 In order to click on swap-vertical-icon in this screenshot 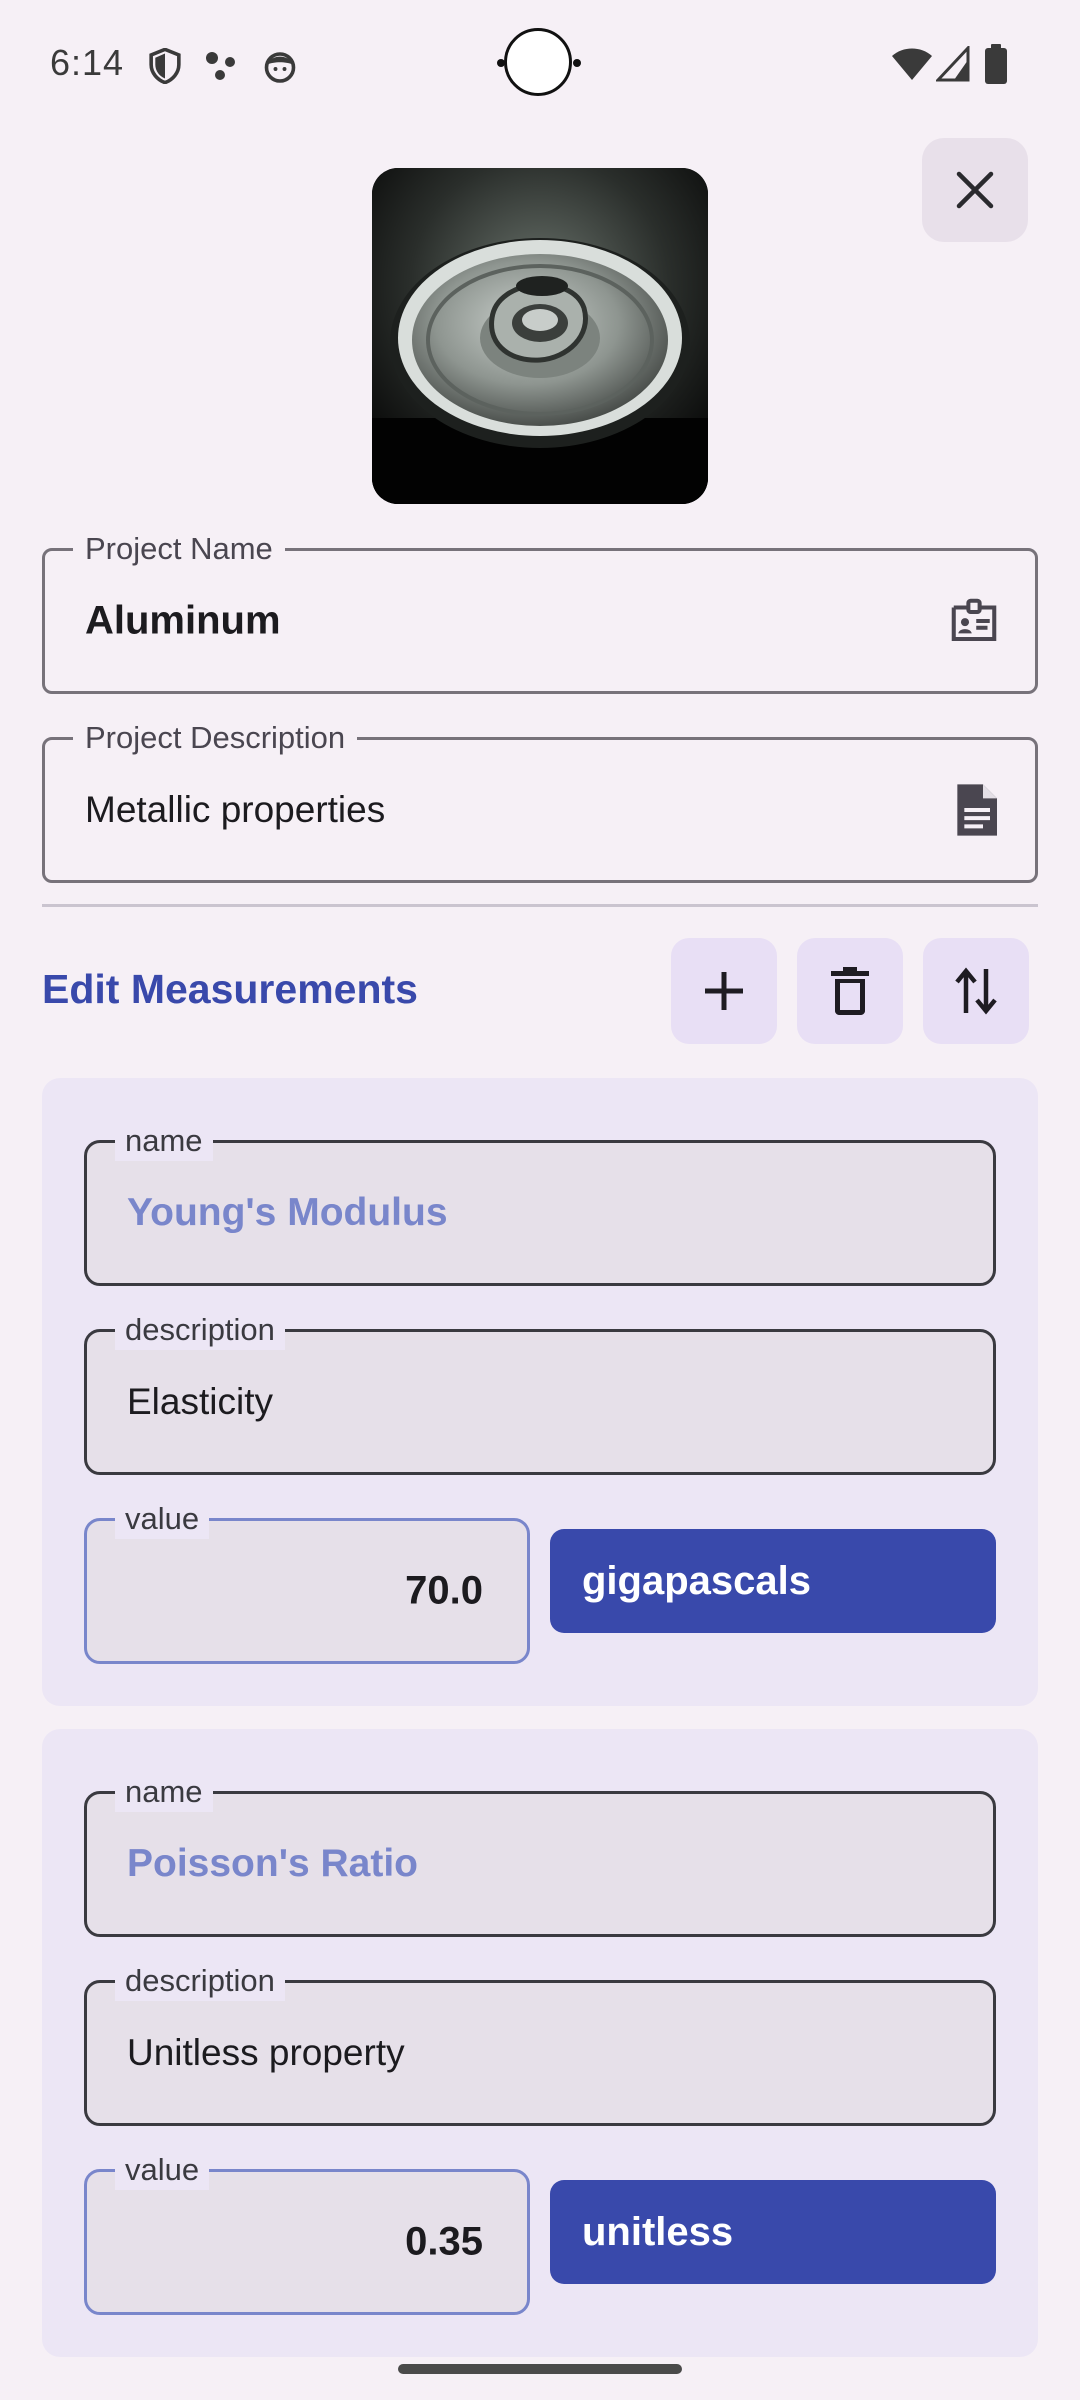, I will do `click(976, 991)`.